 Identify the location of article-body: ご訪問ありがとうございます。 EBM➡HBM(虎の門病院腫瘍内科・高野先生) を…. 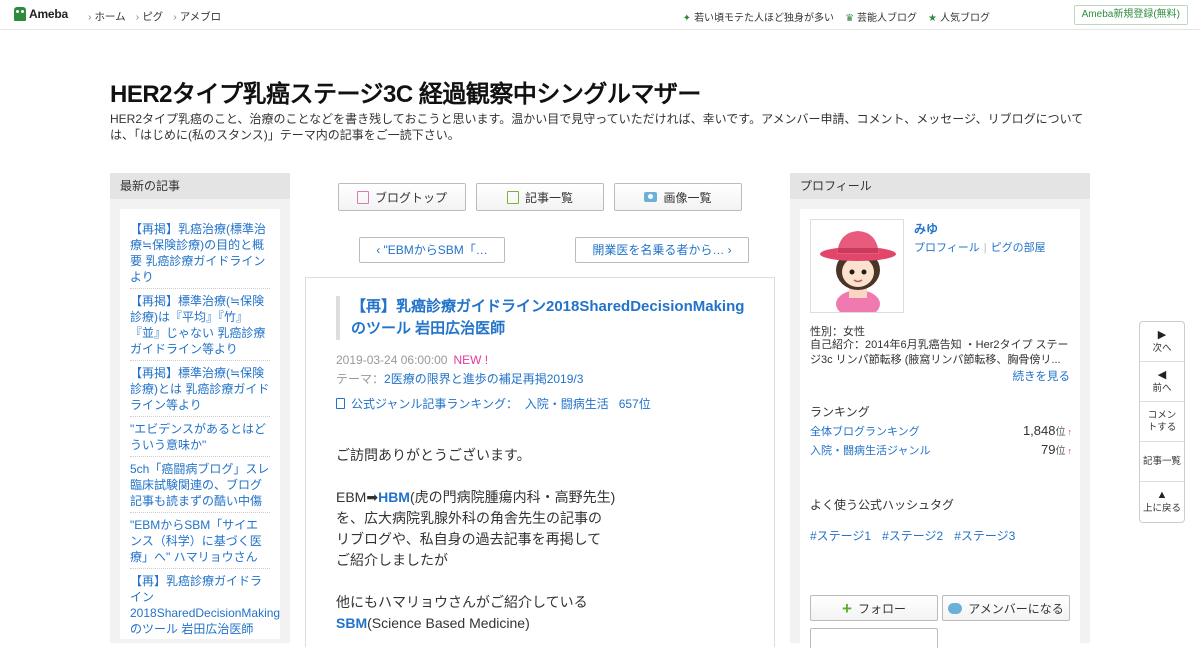
(546, 550).